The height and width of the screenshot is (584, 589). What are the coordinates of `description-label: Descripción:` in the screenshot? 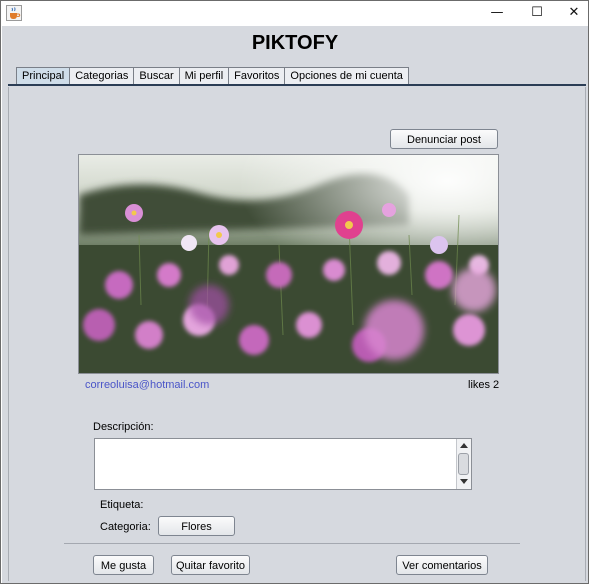 It's located at (123, 427).